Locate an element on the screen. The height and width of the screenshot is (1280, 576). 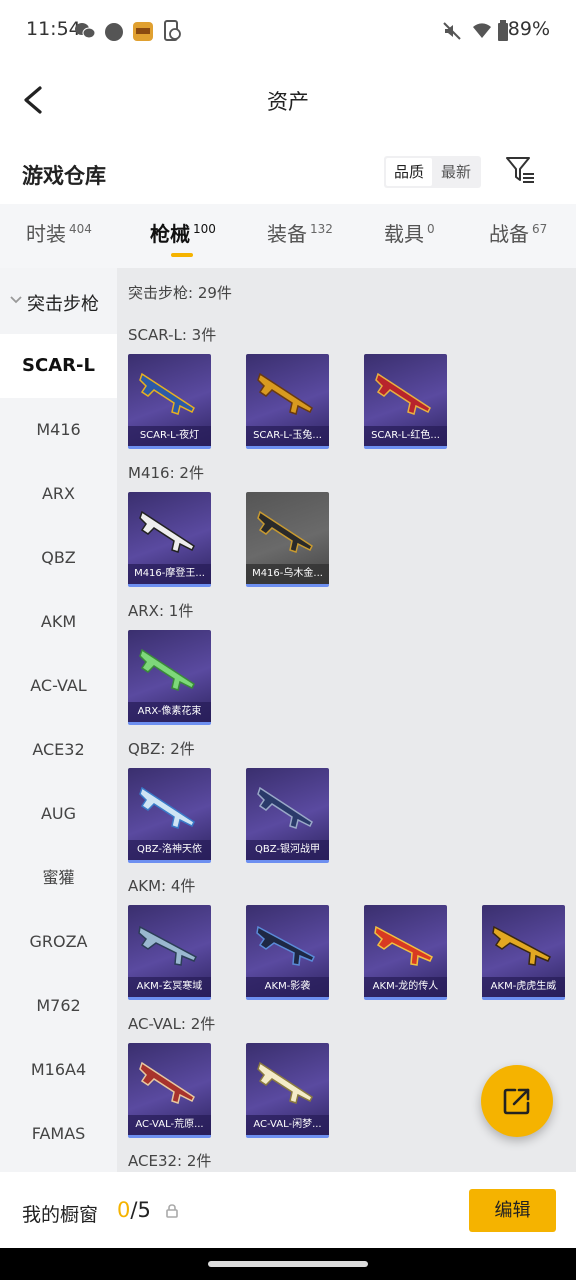
sidebar-item-m762: M762 is located at coordinates (58, 1006).